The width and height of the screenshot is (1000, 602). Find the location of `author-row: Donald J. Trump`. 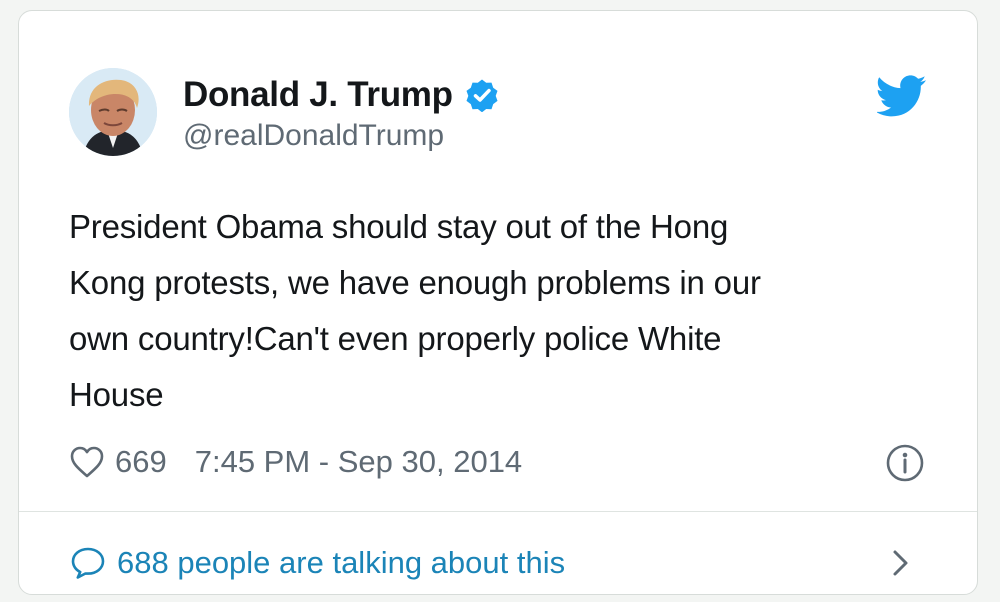

author-row: Donald J. Trump is located at coordinates (341, 95).